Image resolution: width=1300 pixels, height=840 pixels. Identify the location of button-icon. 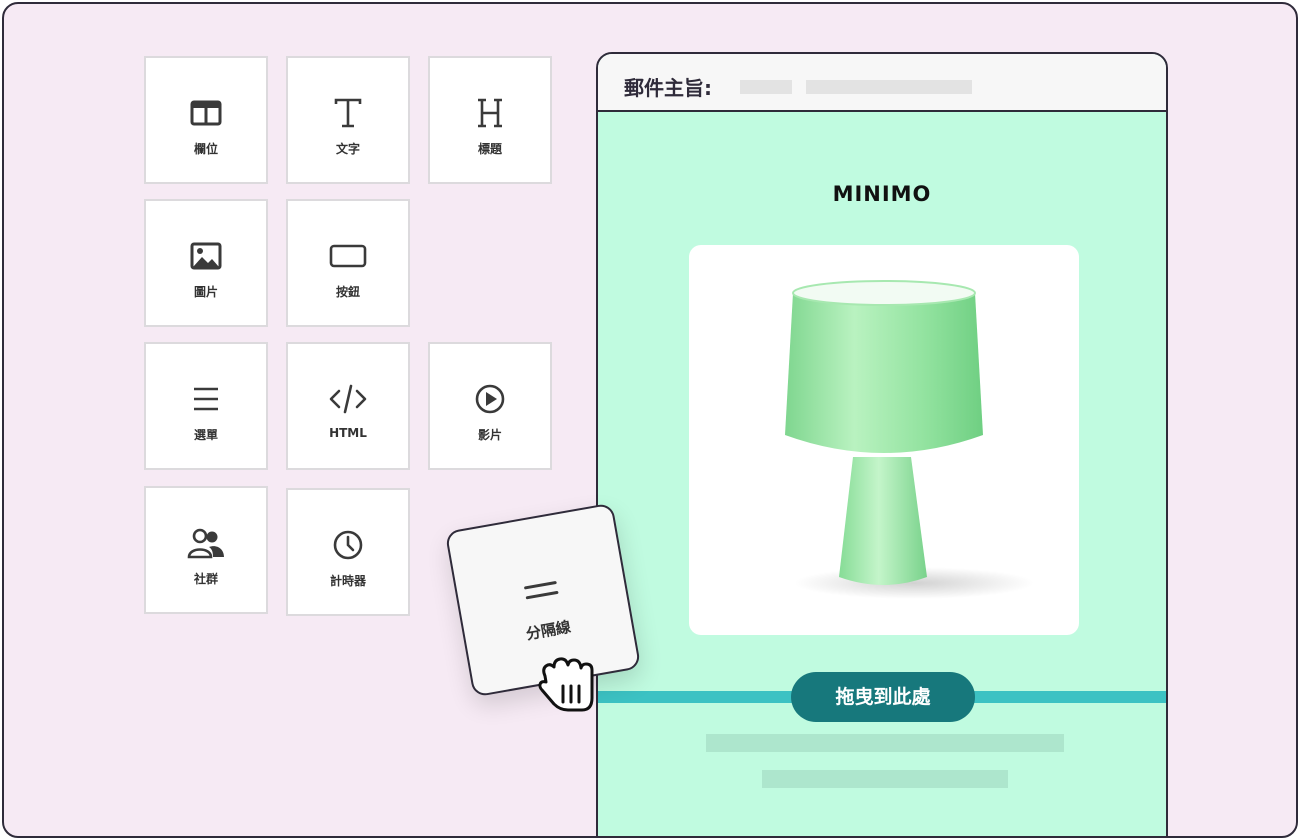
(348, 256).